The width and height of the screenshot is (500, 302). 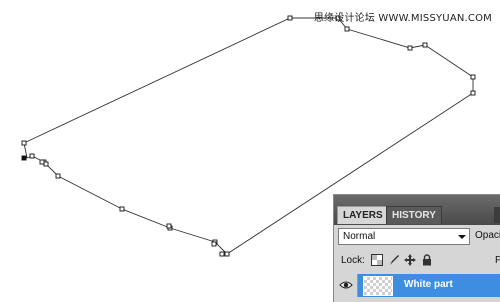 What do you see at coordinates (462, 237) in the screenshot?
I see `chevron-down-icon` at bounding box center [462, 237].